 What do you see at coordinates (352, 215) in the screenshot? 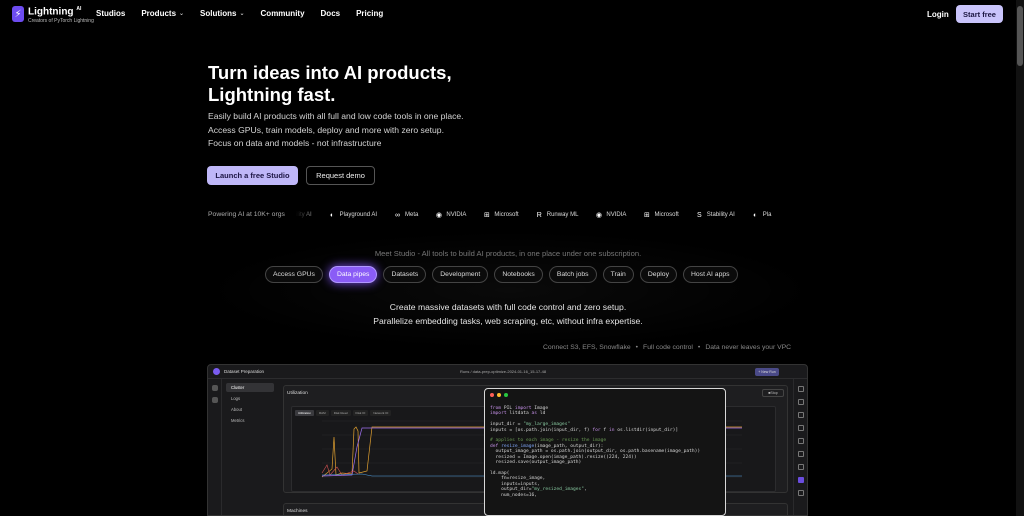
I see `brand-logo: ◐ Playground AI` at bounding box center [352, 215].